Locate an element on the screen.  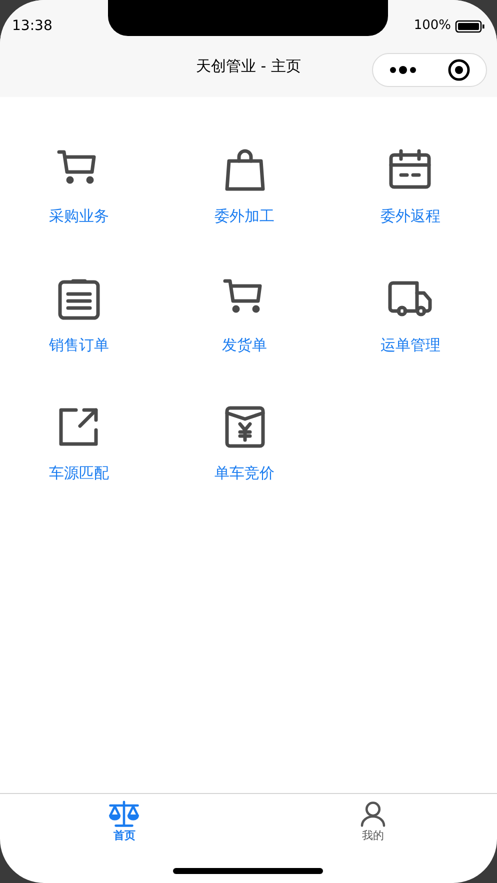
menu-item: 委外返程 is located at coordinates (410, 187).